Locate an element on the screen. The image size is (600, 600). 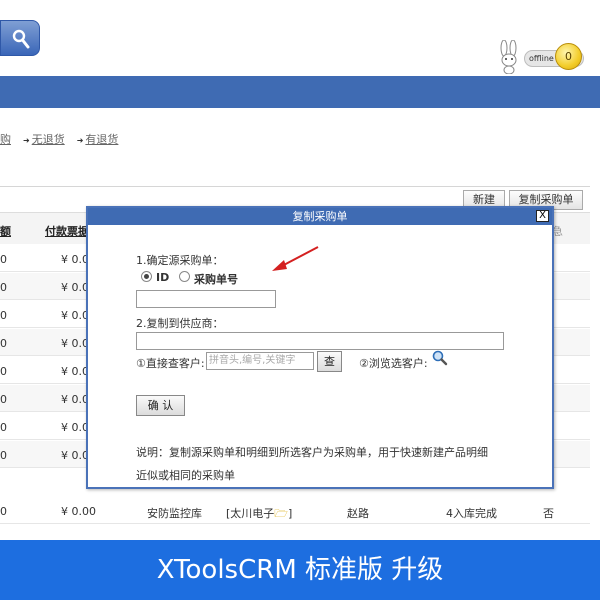
rabbit-mascot-icon is located at coordinates (508, 57).